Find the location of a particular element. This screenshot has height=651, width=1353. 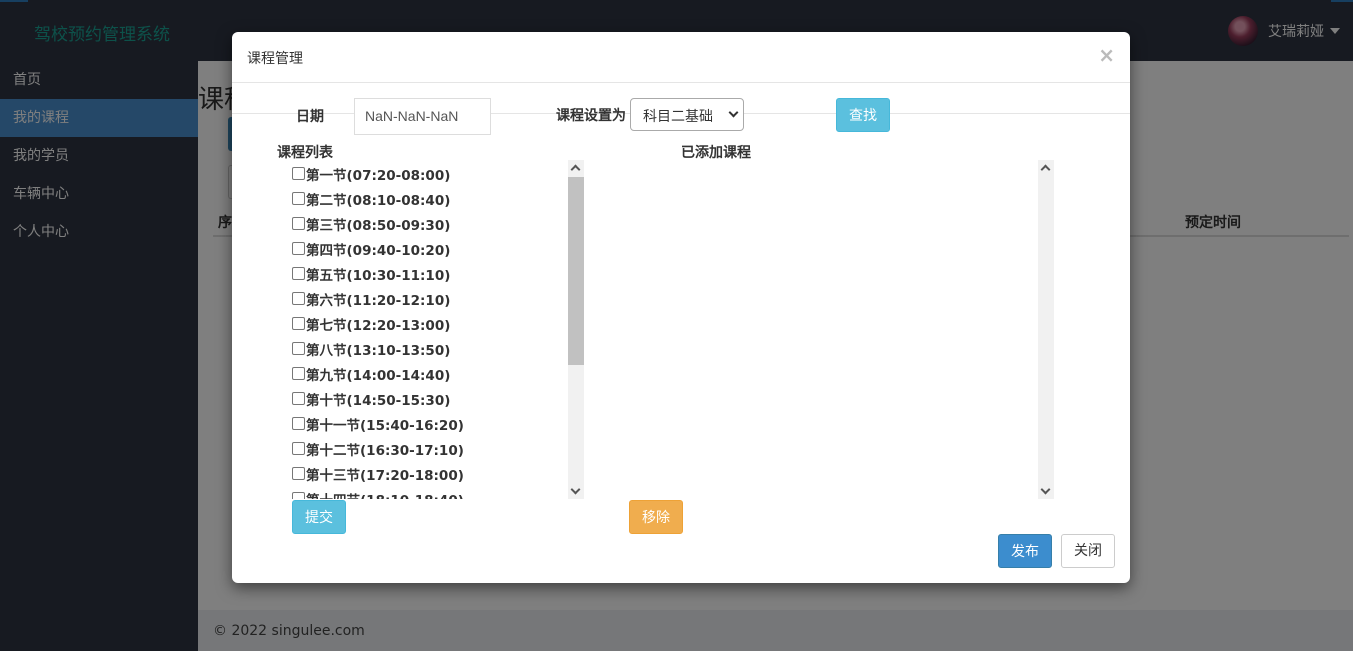

list-item: 第九节(14:00-14:40) is located at coordinates (438, 373).